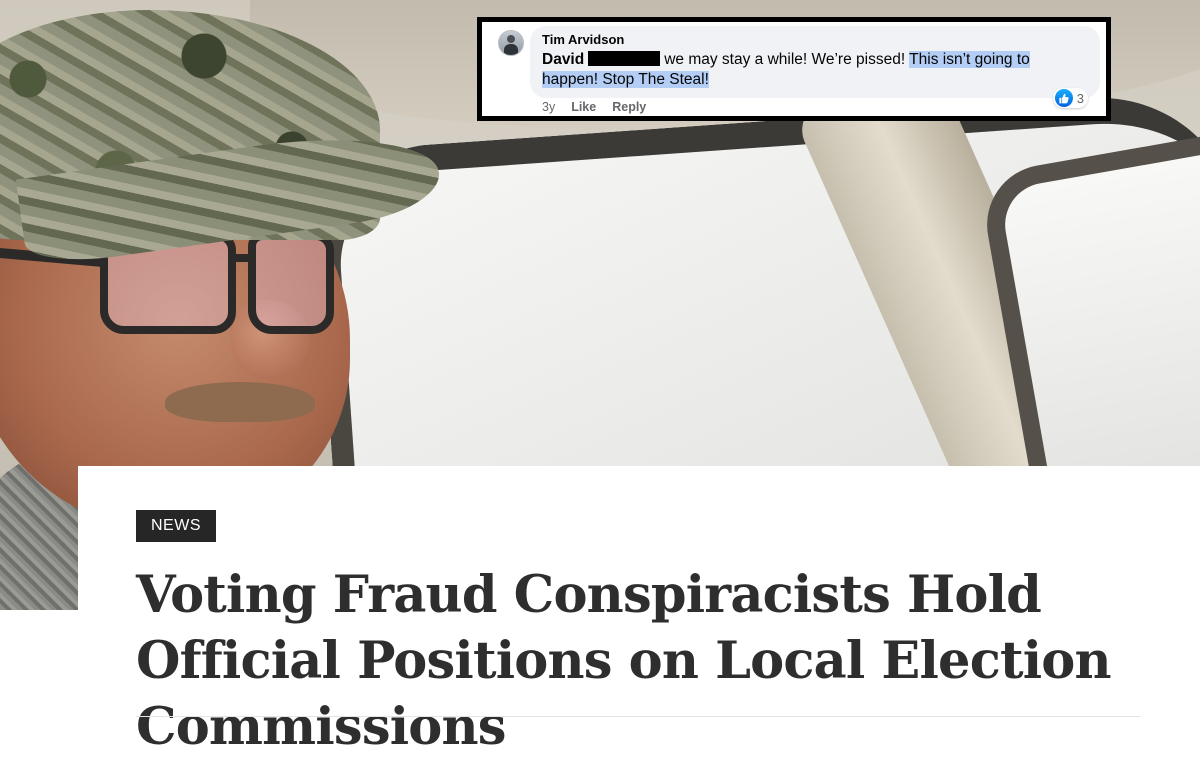 The image size is (1200, 760). What do you see at coordinates (629, 107) in the screenshot?
I see `reply-button: Reply` at bounding box center [629, 107].